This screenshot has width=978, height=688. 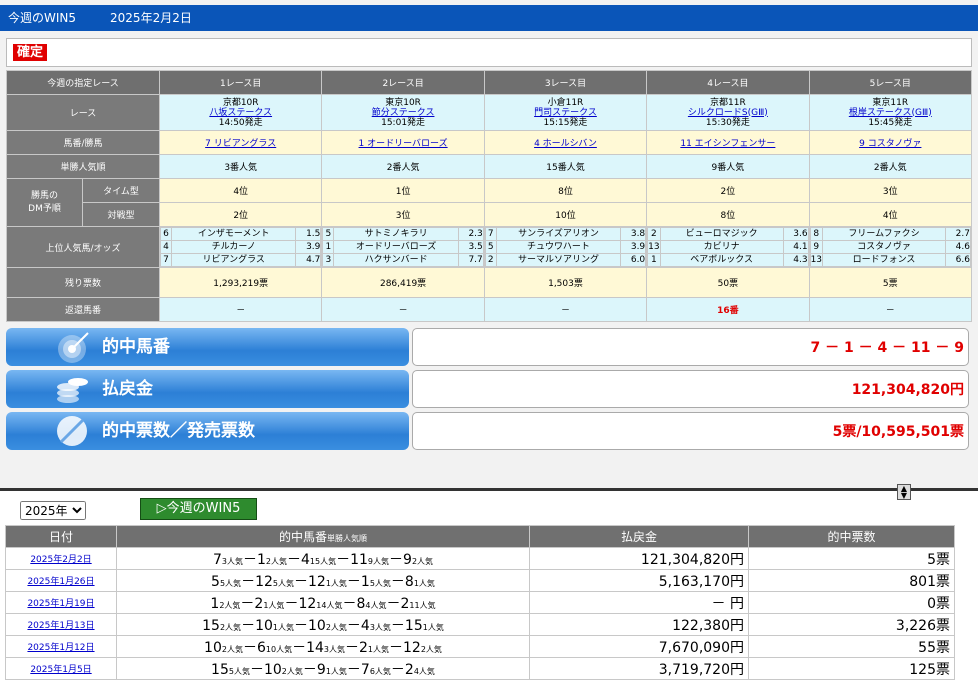 What do you see at coordinates (728, 102) in the screenshot?
I see `race-venue: 京都11R` at bounding box center [728, 102].